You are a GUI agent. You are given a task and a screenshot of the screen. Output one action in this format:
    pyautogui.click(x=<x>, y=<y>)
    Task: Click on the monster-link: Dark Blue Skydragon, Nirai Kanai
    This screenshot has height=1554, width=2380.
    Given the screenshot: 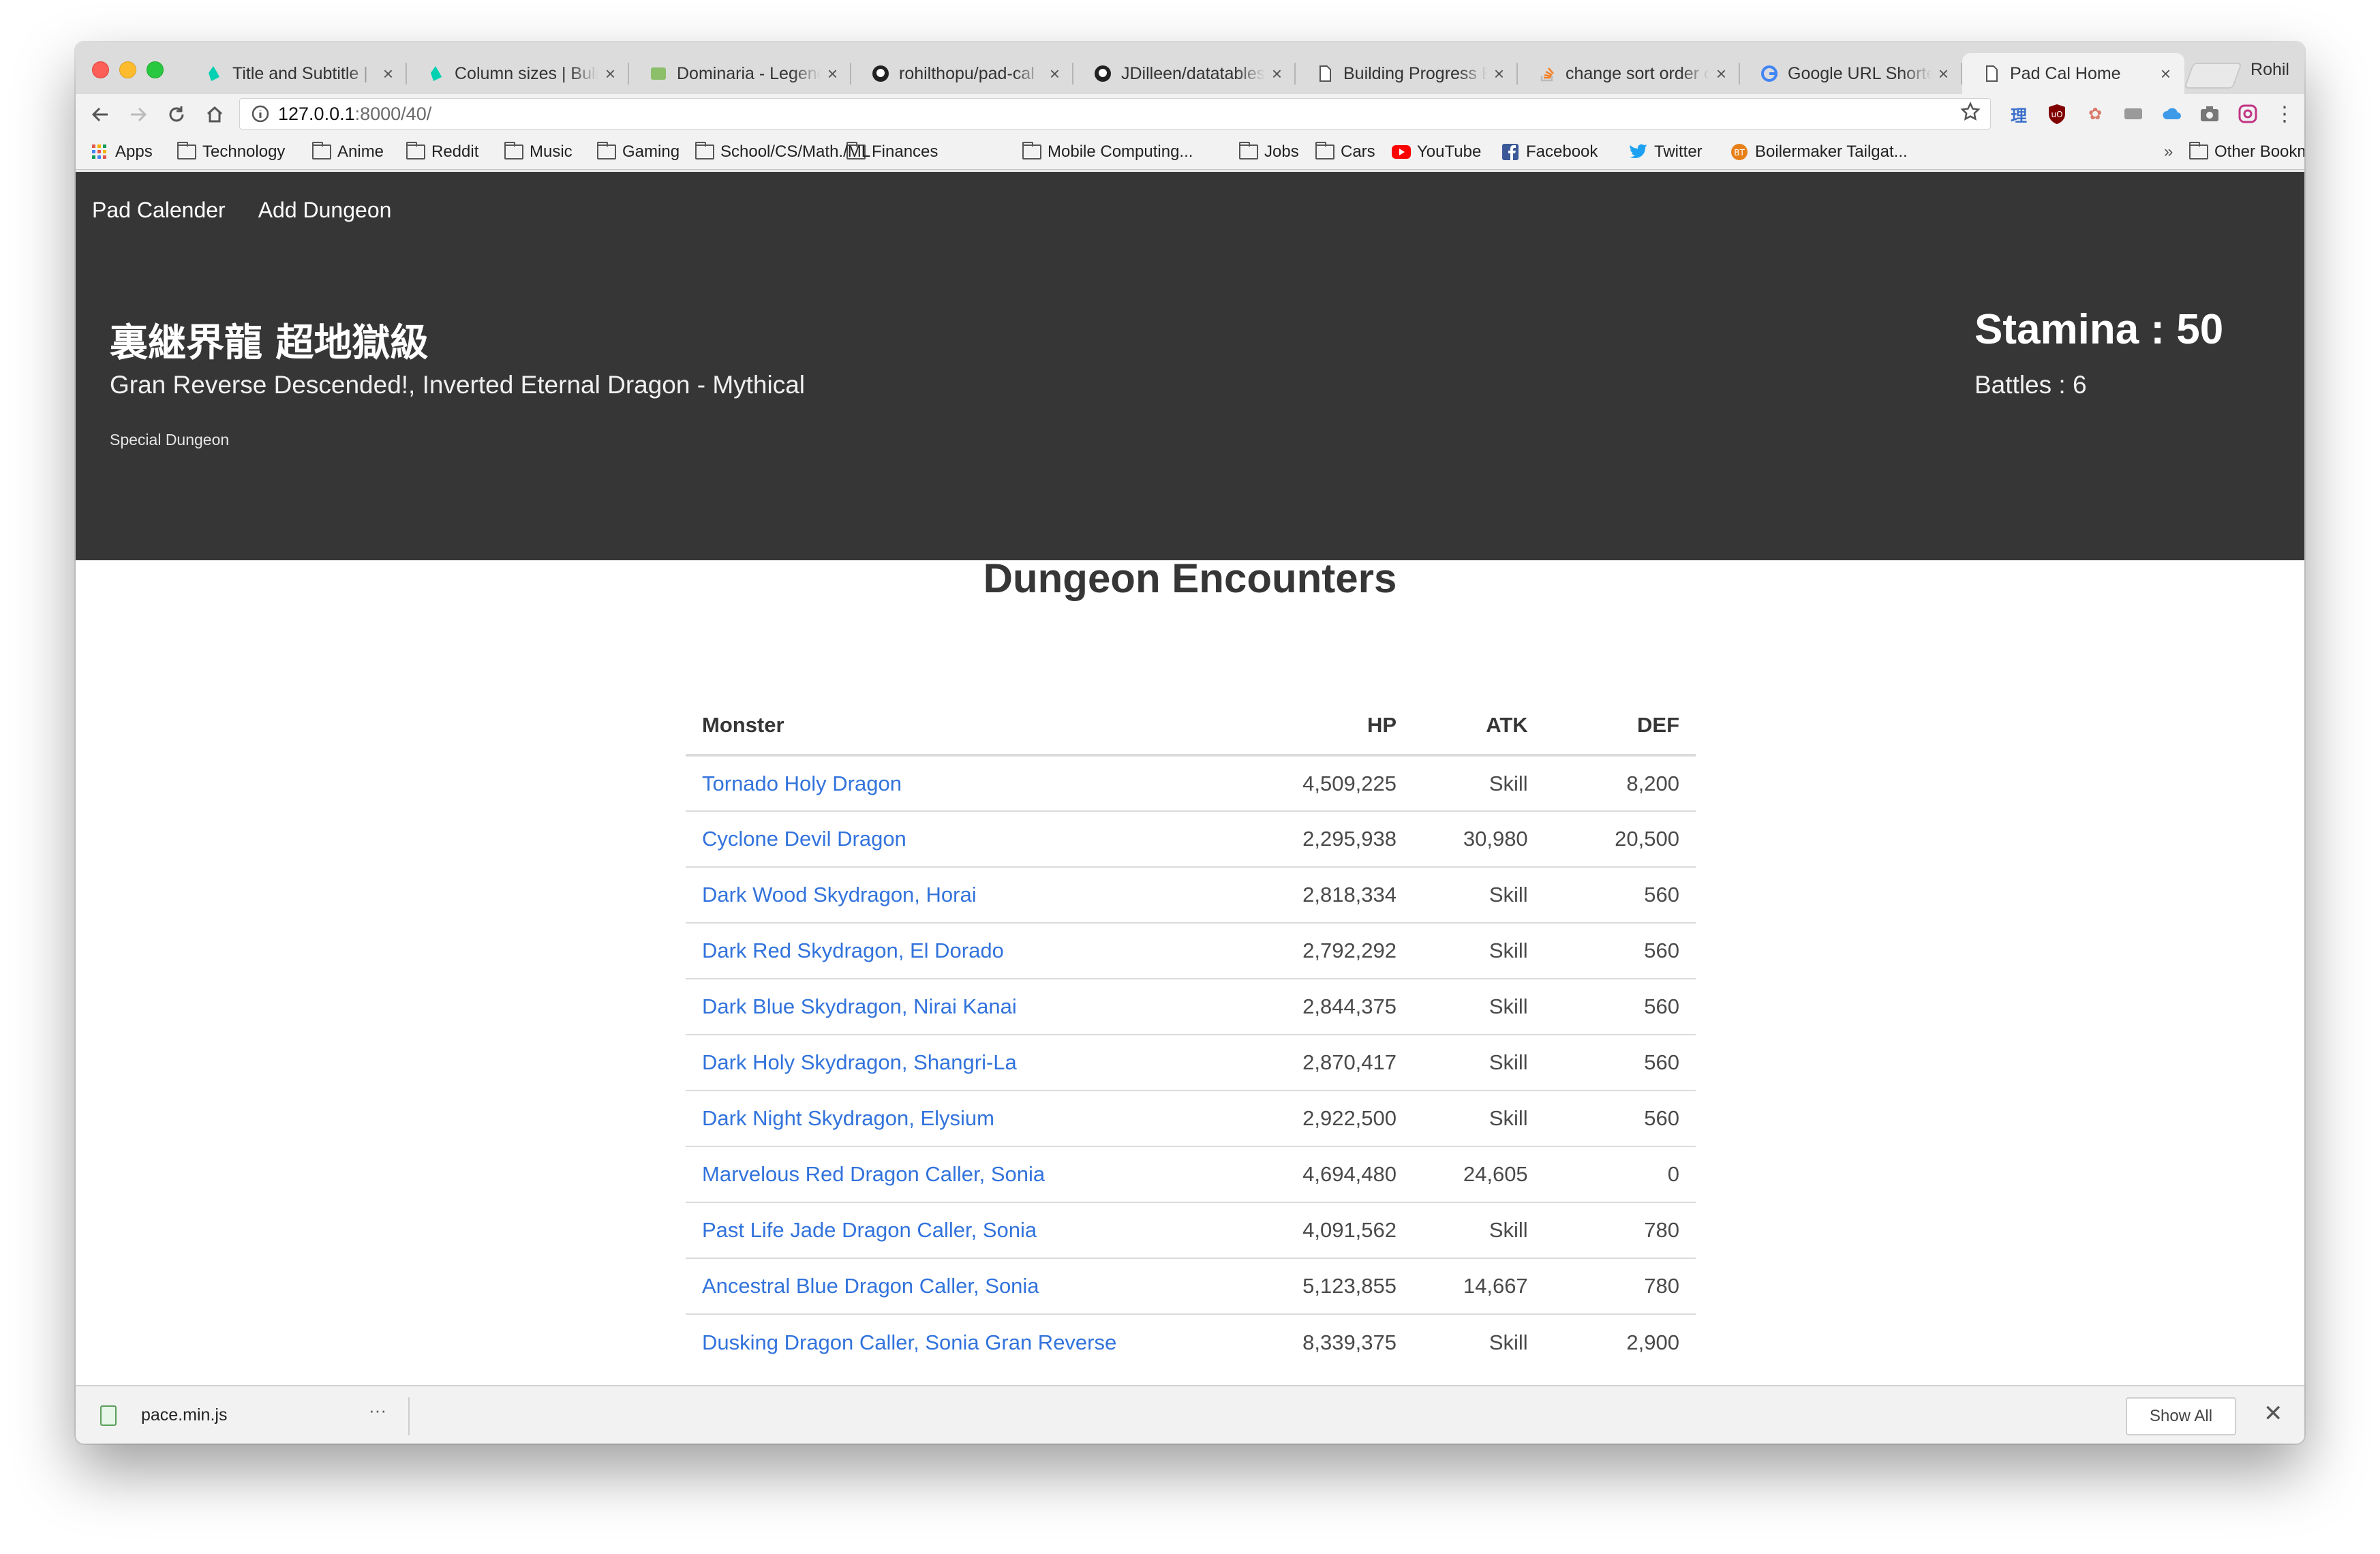 What is the action you would take?
    pyautogui.click(x=964, y=1007)
    